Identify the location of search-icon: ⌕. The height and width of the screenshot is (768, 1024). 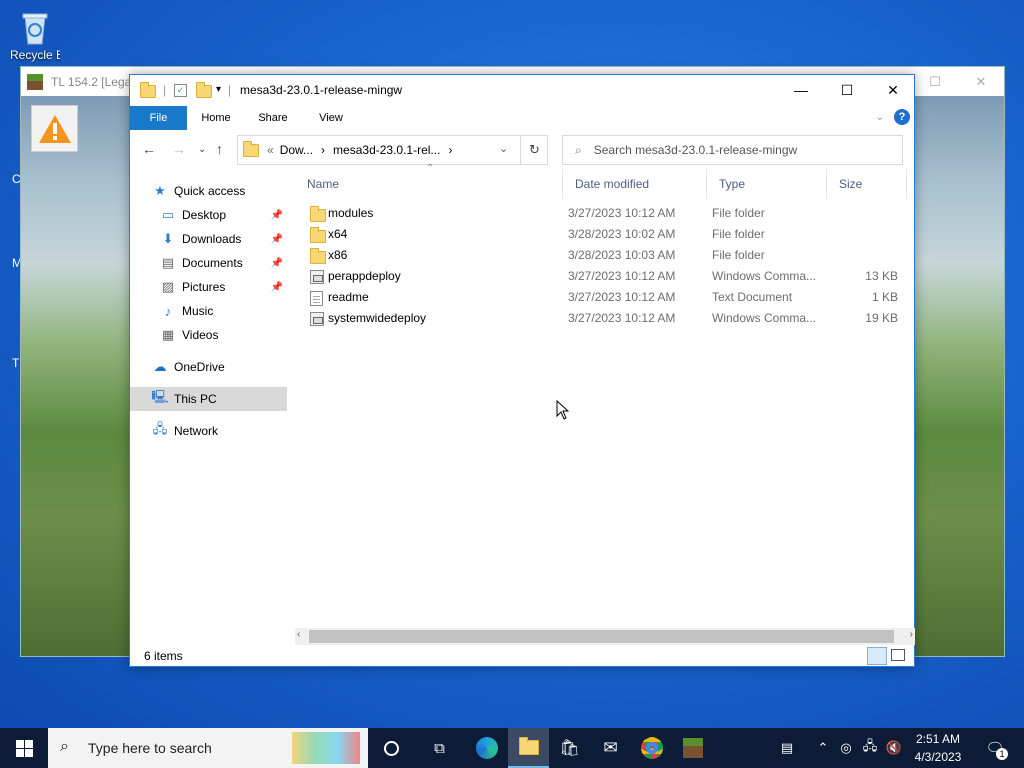
(64, 746).